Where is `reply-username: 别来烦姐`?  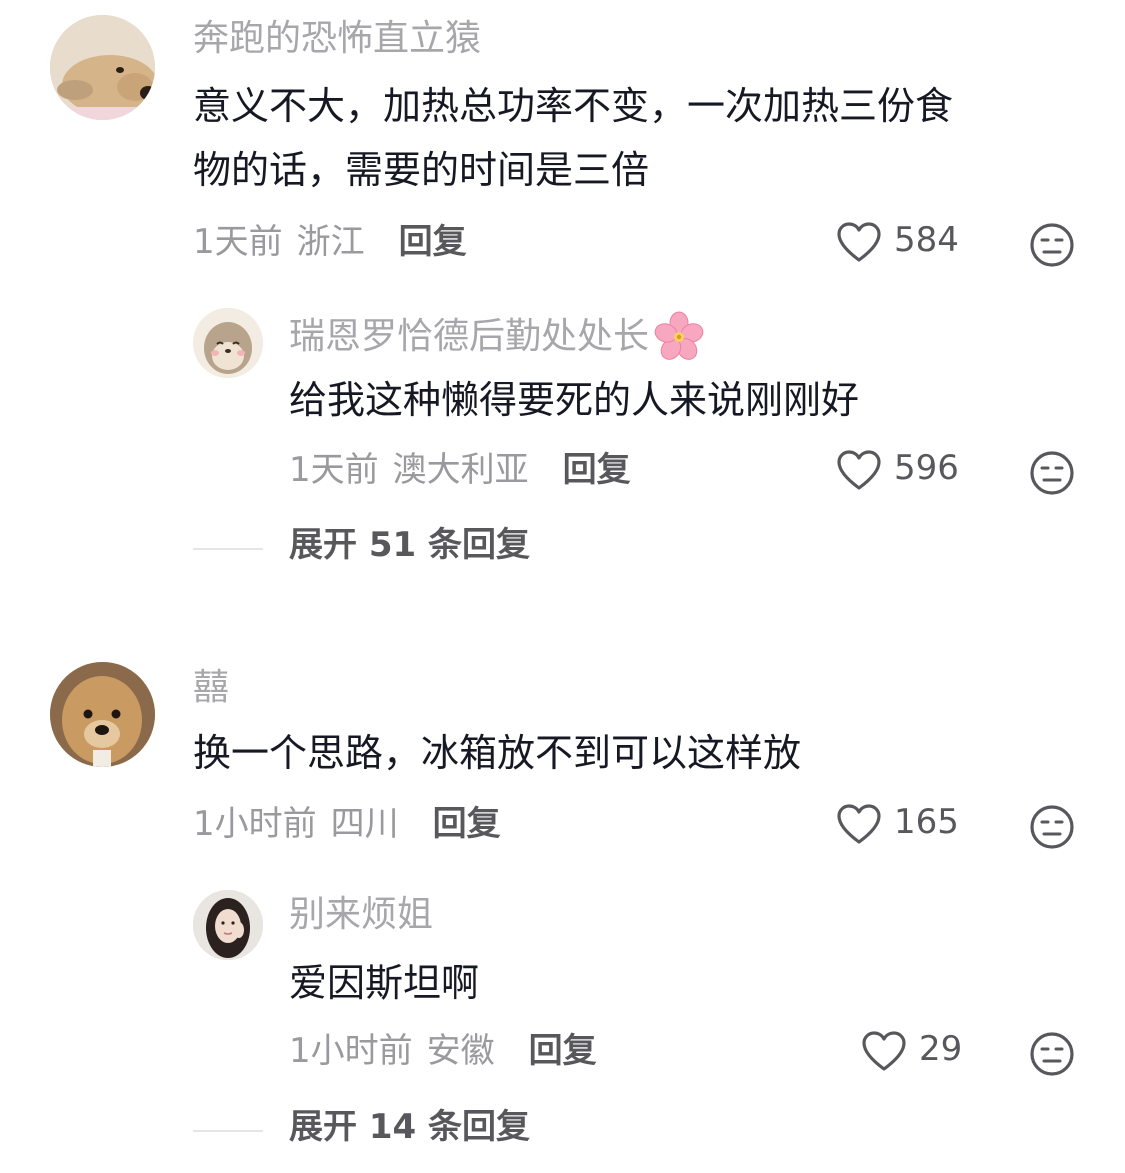 reply-username: 别来烦姐 is located at coordinates (361, 915).